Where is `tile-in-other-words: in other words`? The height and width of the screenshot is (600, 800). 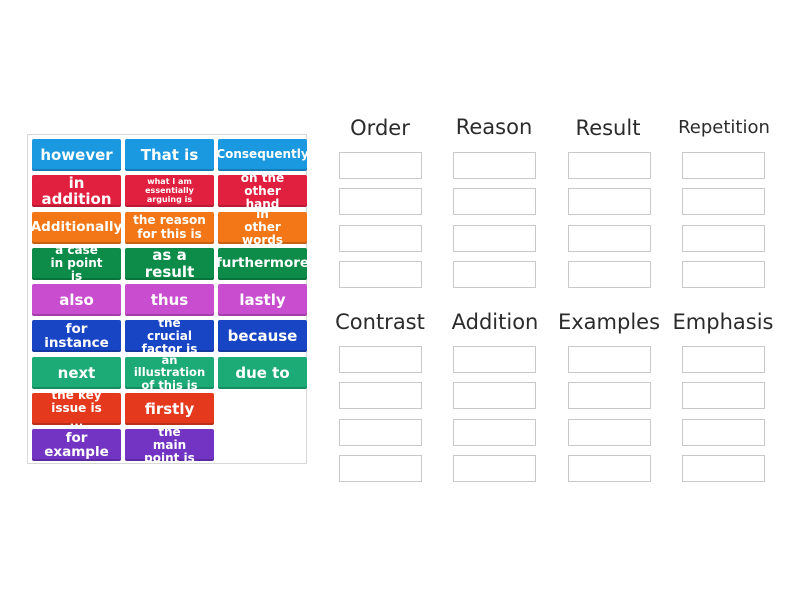 tile-in-other-words: in other words is located at coordinates (262, 227).